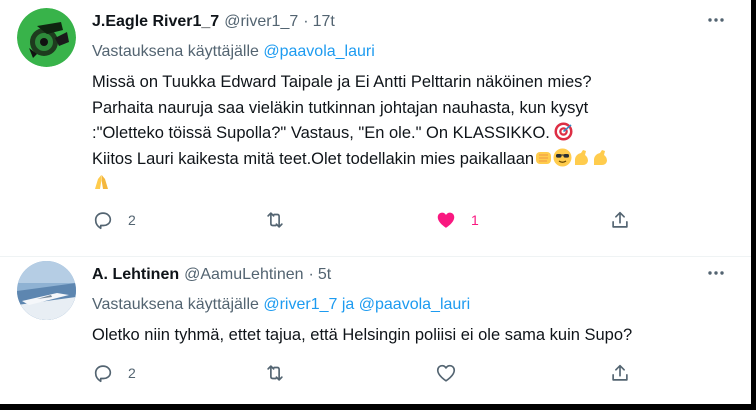 The image size is (756, 410). Describe the element at coordinates (543, 157) in the screenshot. I see `oncoming-fist-emoji` at that location.